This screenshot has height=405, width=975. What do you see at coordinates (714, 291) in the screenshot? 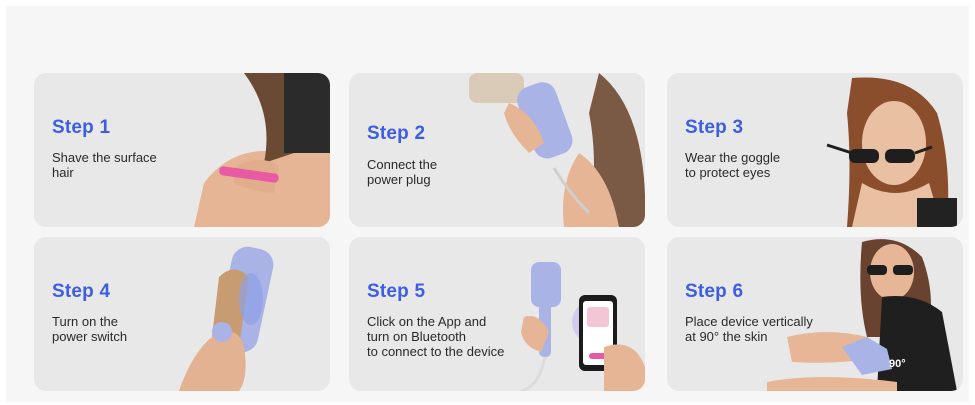
I see `step-title: Step 6` at bounding box center [714, 291].